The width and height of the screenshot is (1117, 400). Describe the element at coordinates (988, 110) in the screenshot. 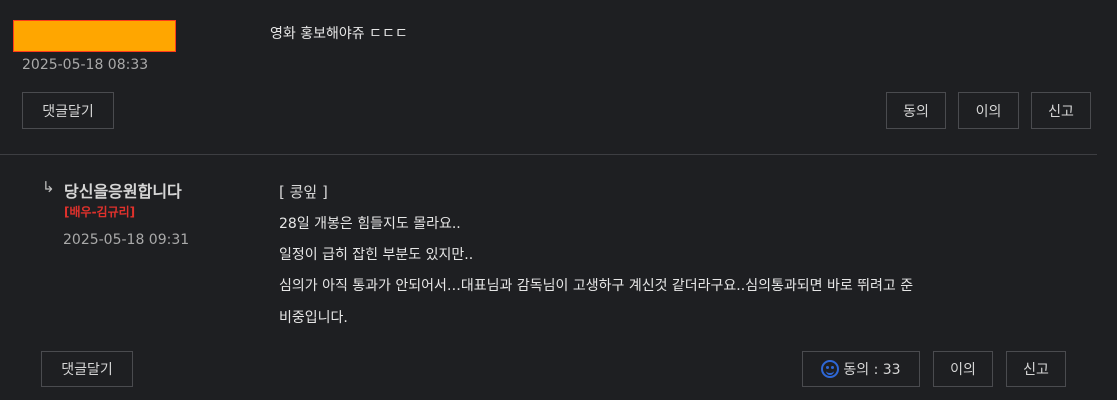

I see `disagree-button: 이의` at that location.